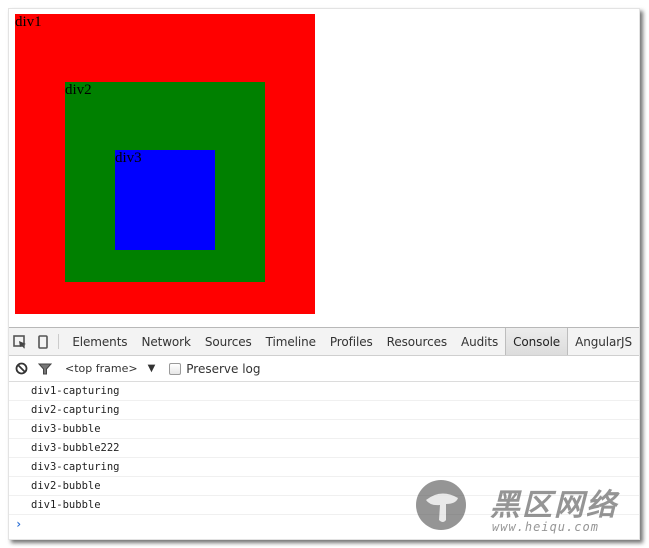 The image size is (649, 548). I want to click on frame-select: <top frame>, so click(101, 368).